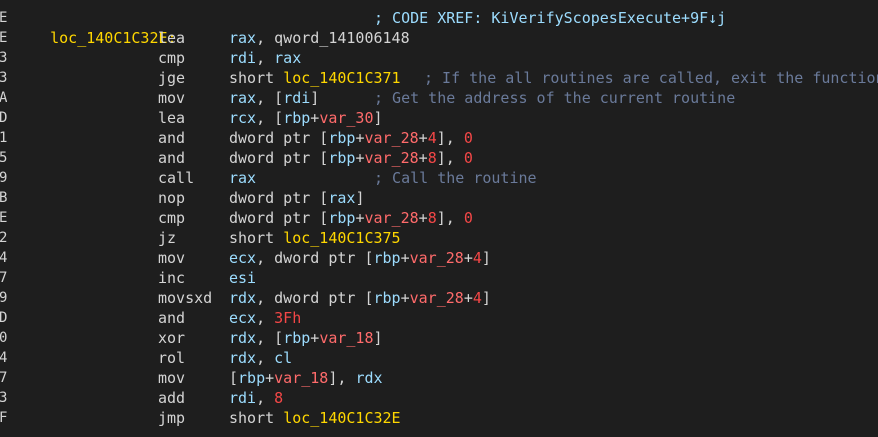  I want to click on instruction-operands: rax, qword_141006148, so click(319, 38).